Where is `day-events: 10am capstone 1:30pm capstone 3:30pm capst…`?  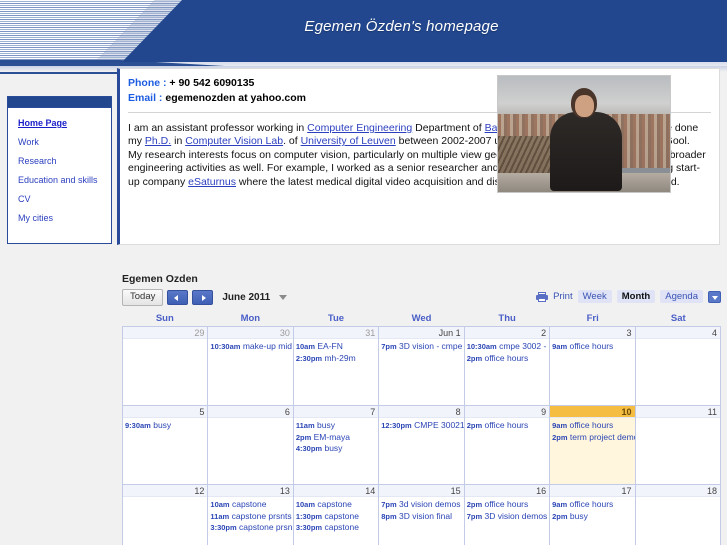 day-events: 10am capstone 1:30pm capstone 3:30pm capst… is located at coordinates (336, 515).